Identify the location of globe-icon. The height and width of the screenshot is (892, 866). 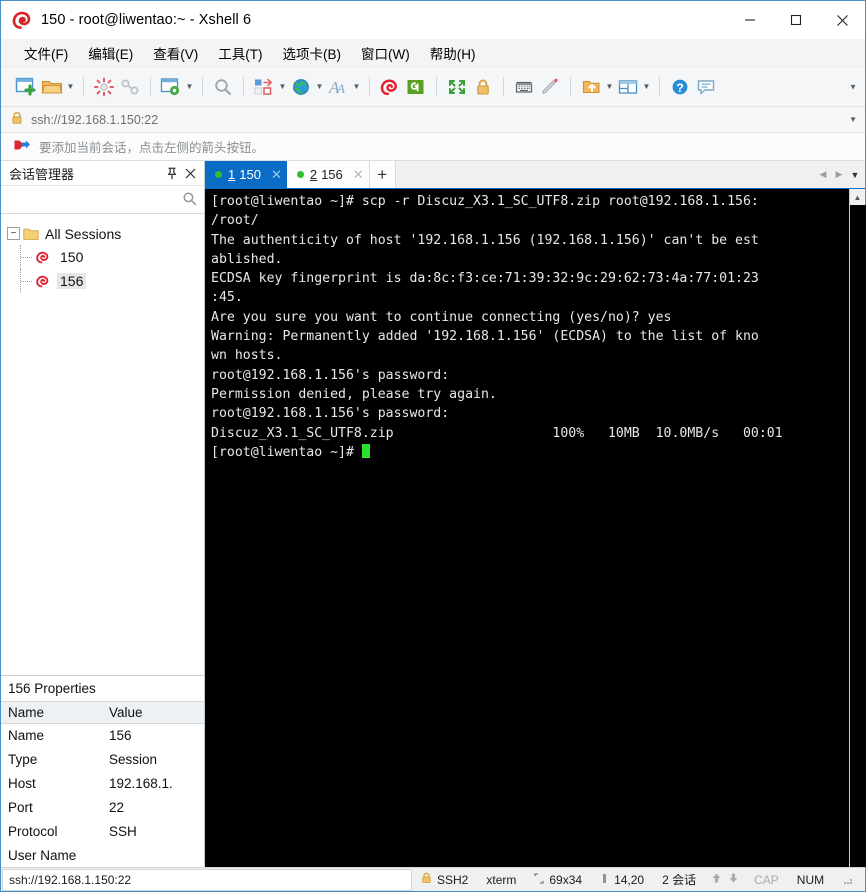
(301, 87).